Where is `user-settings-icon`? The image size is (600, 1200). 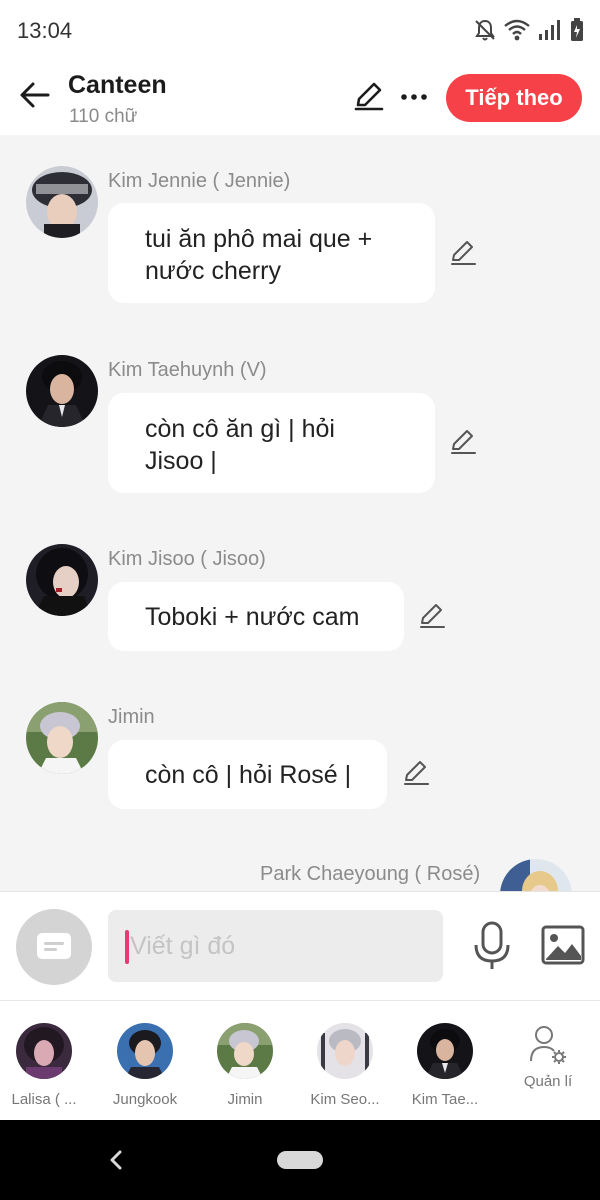 user-settings-icon is located at coordinates (548, 1045).